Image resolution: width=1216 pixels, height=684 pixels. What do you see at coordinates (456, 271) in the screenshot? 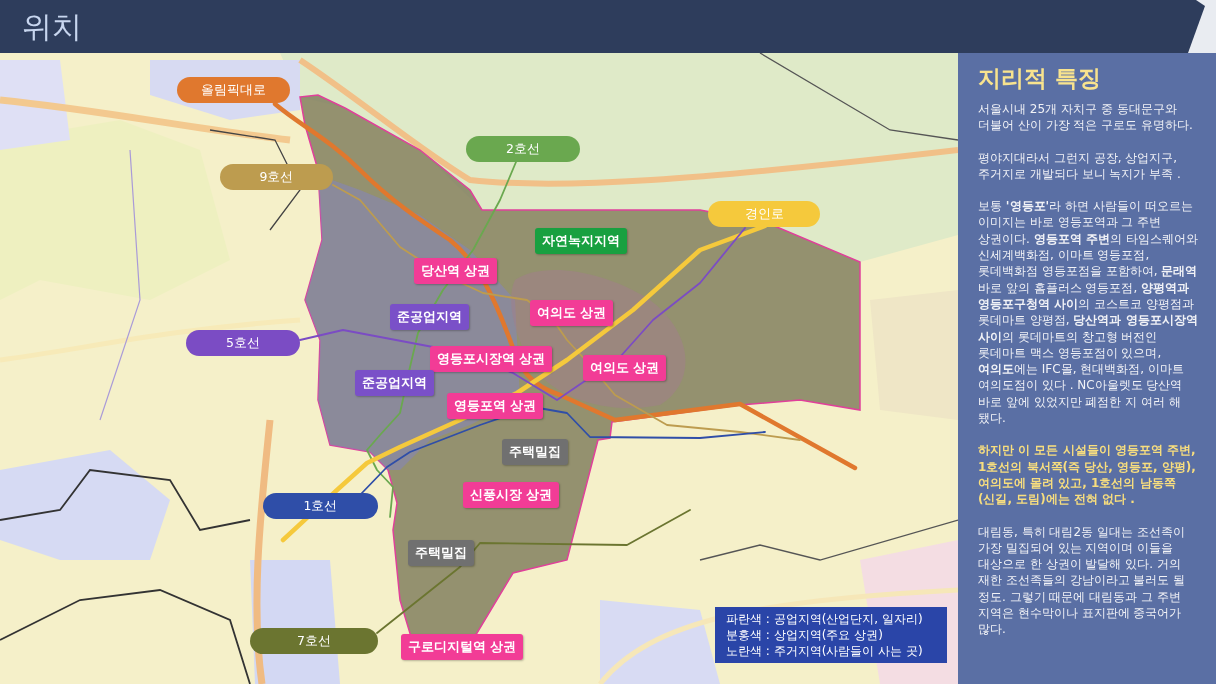
I see `area-label: 당산역 상권` at bounding box center [456, 271].